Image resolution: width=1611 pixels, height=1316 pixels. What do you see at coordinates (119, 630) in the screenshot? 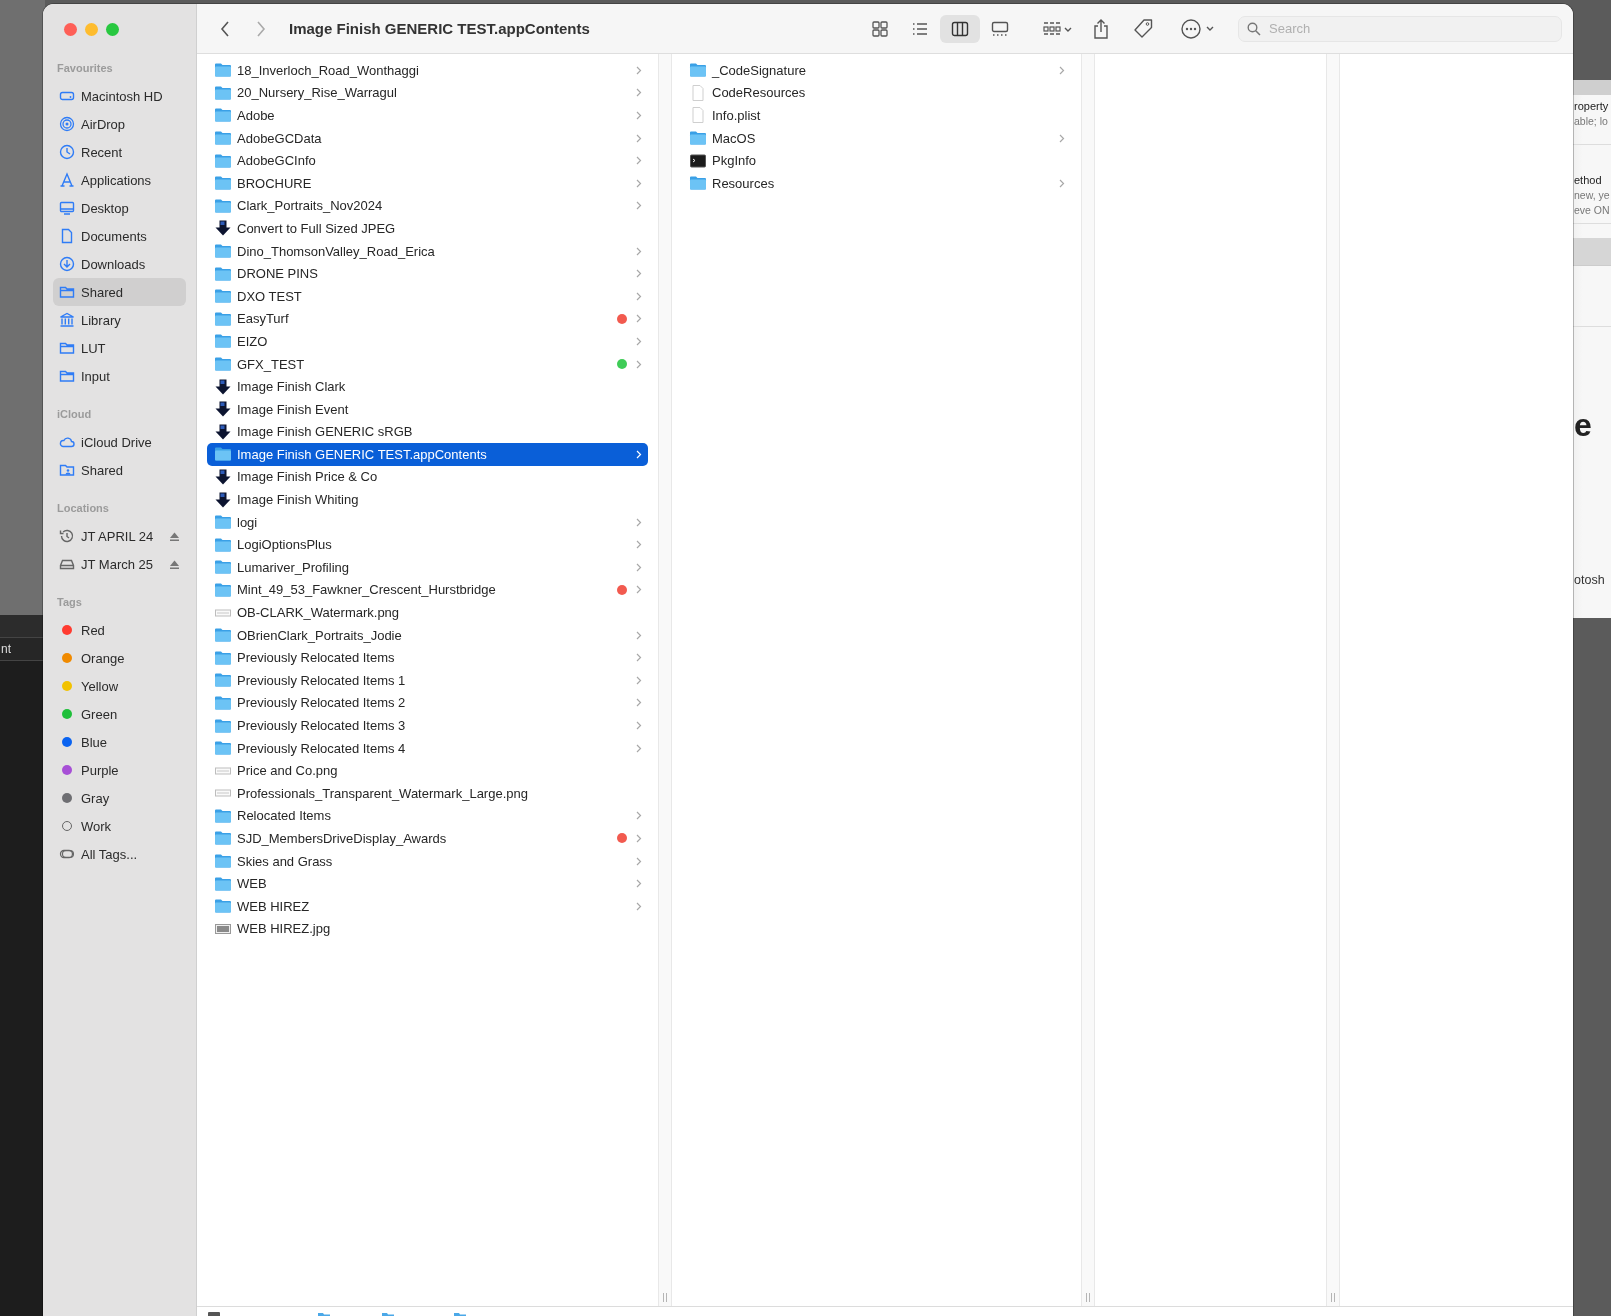
I see `sidebar-item: Red` at bounding box center [119, 630].